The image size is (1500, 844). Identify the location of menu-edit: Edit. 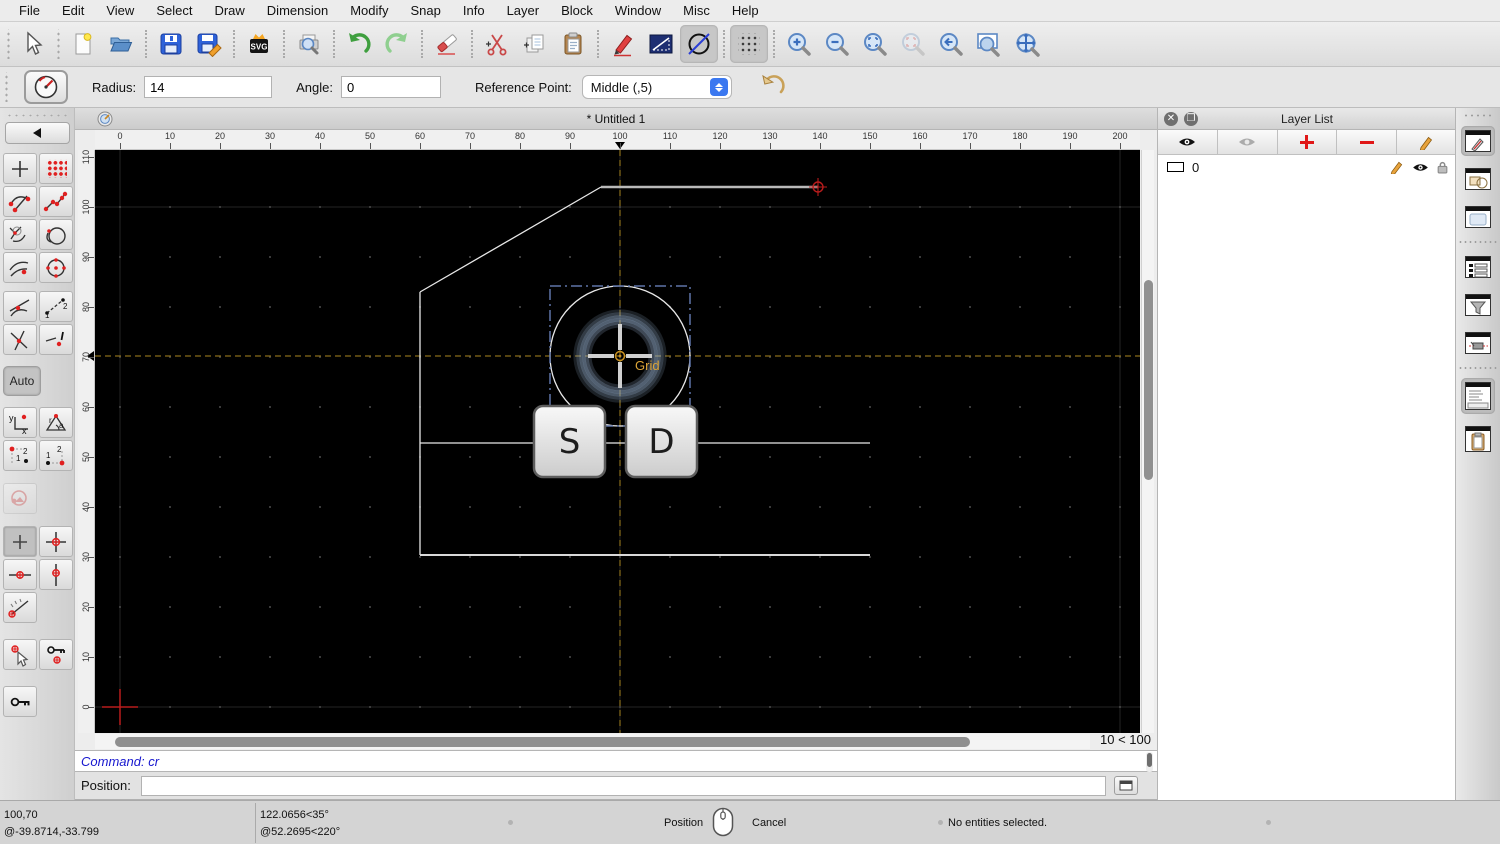
(73, 11).